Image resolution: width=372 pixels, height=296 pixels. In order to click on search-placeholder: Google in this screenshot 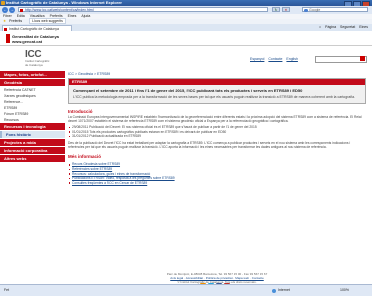, I will do `click(315, 10)`.